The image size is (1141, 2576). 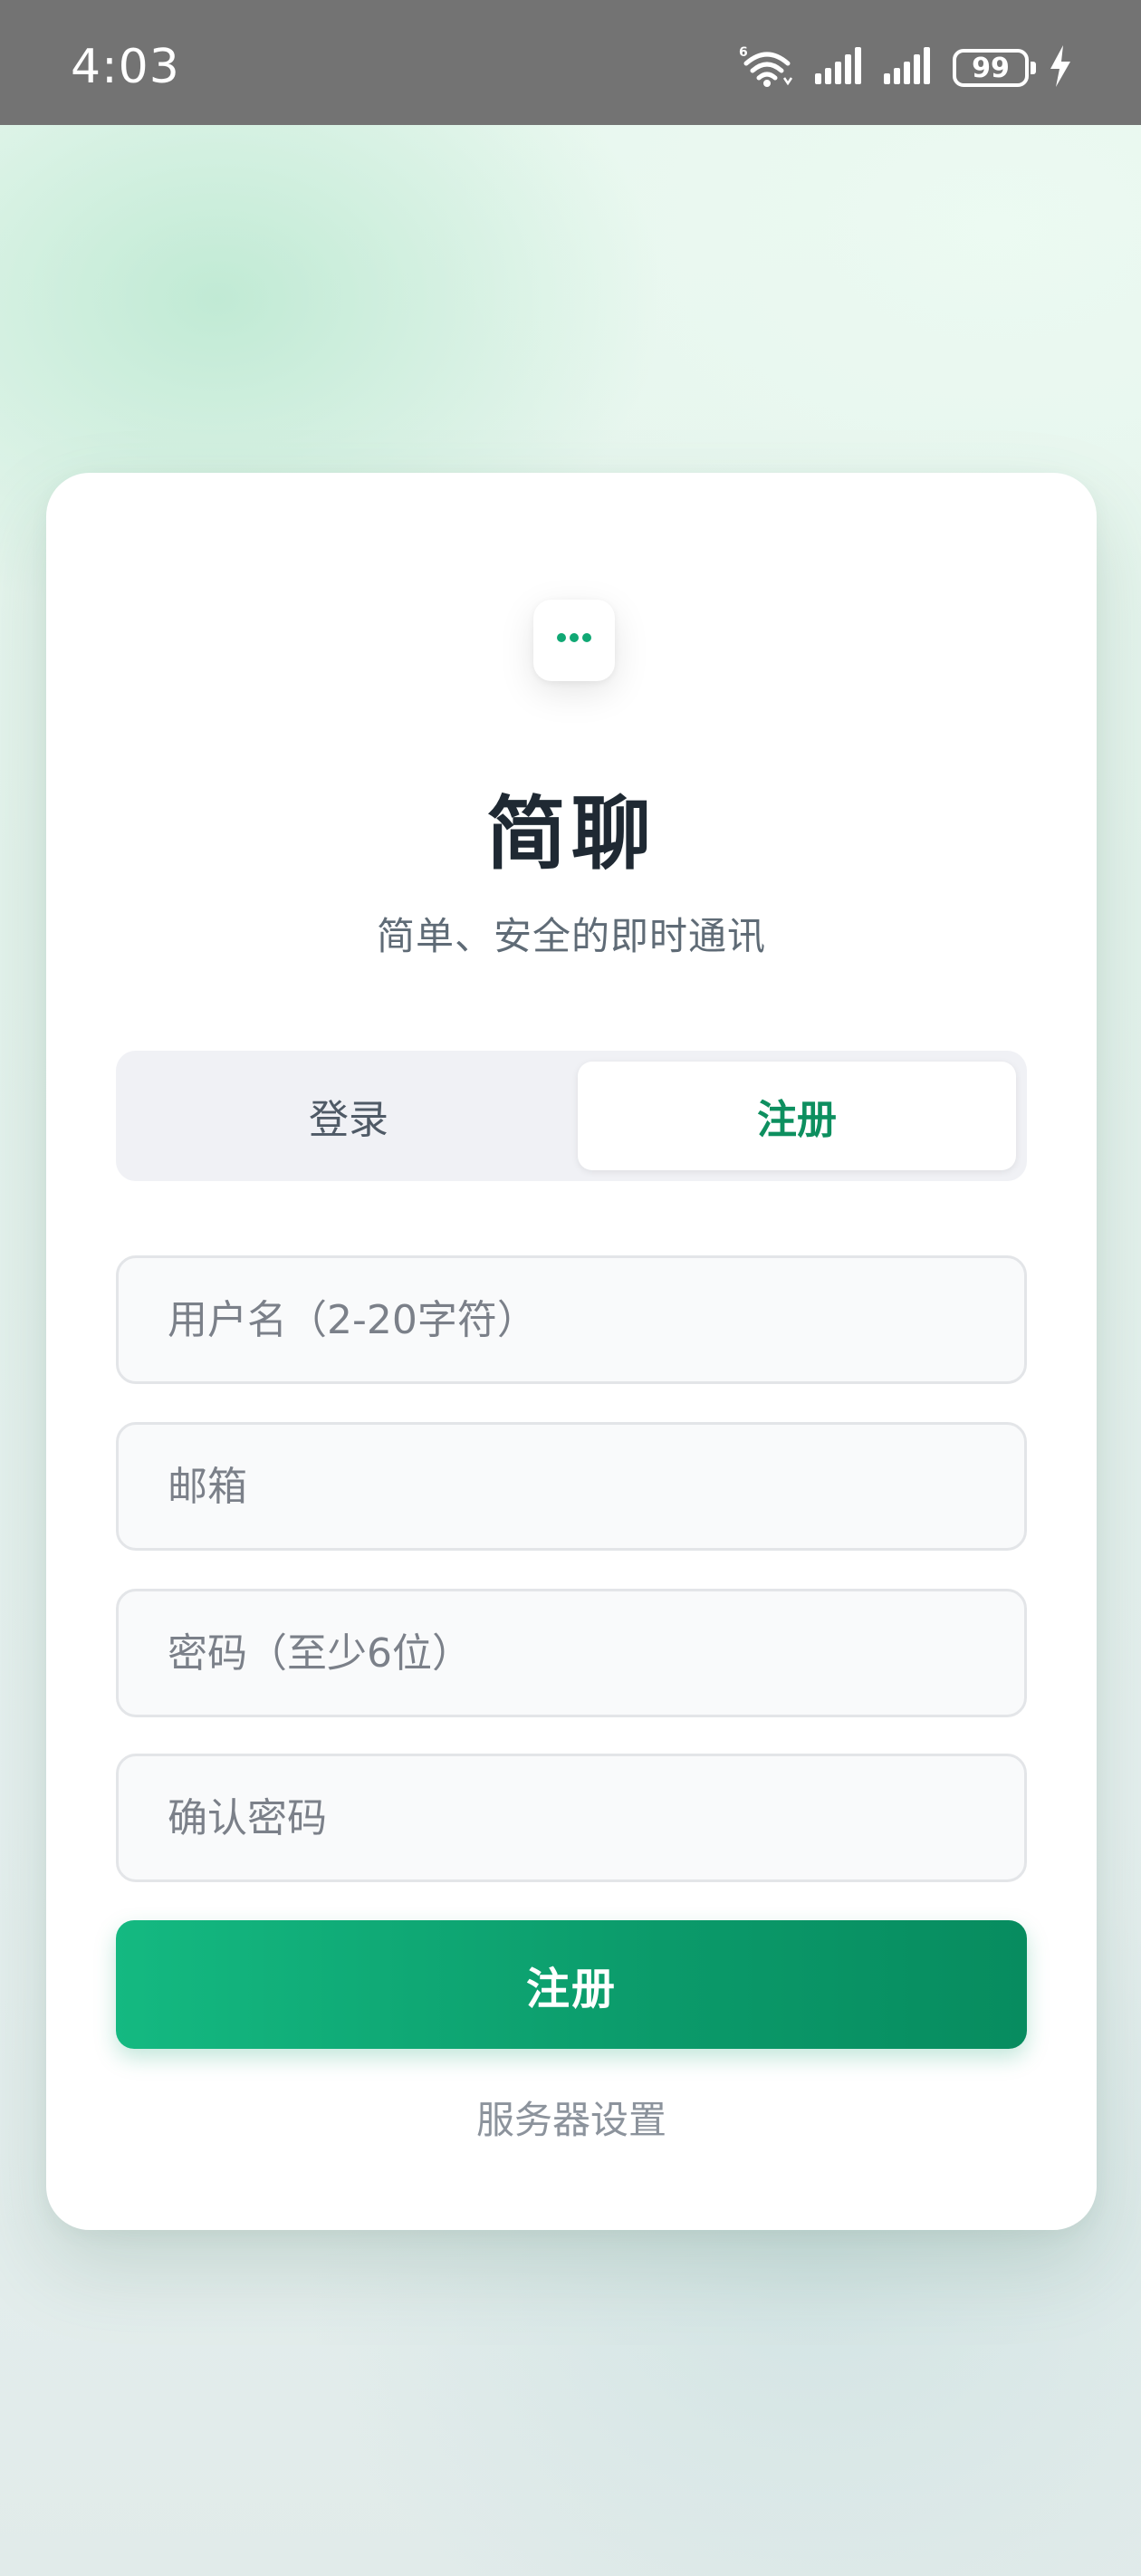 I want to click on status-bar: 4:03 6 99, so click(x=570, y=62).